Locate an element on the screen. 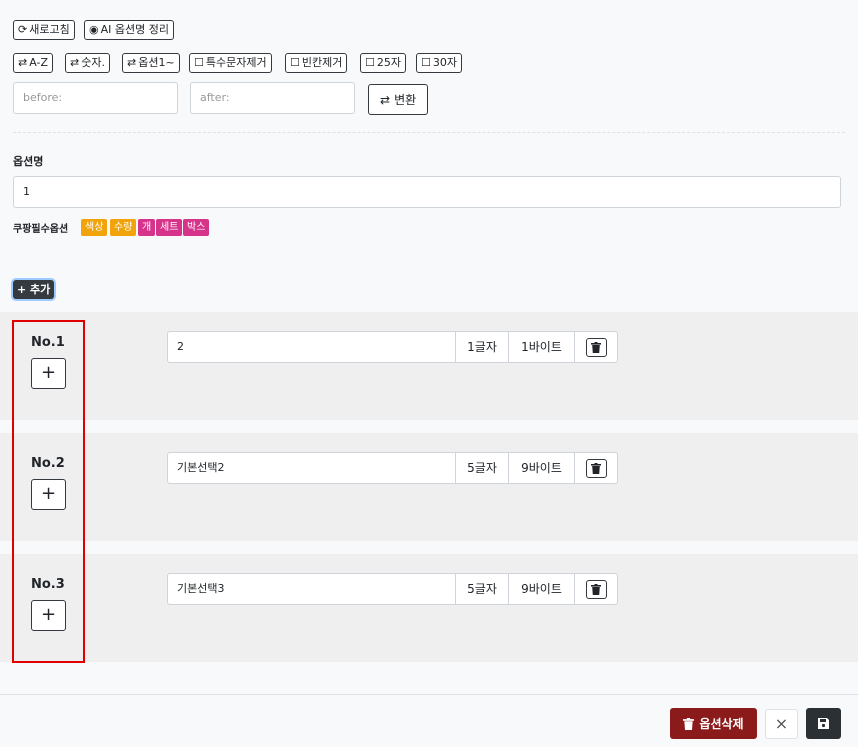 The height and width of the screenshot is (747, 858). refresh-icon: ⟳ is located at coordinates (23, 29).